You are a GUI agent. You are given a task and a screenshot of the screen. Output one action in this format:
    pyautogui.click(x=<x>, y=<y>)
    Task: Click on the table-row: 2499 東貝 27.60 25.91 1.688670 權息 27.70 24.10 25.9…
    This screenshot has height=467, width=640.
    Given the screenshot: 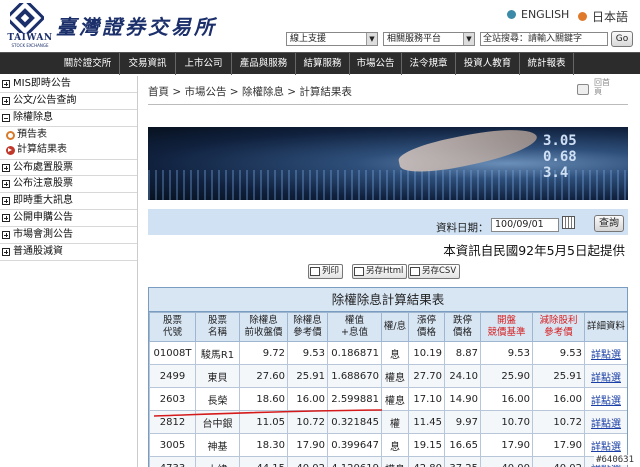 What is the action you would take?
    pyautogui.click(x=388, y=376)
    